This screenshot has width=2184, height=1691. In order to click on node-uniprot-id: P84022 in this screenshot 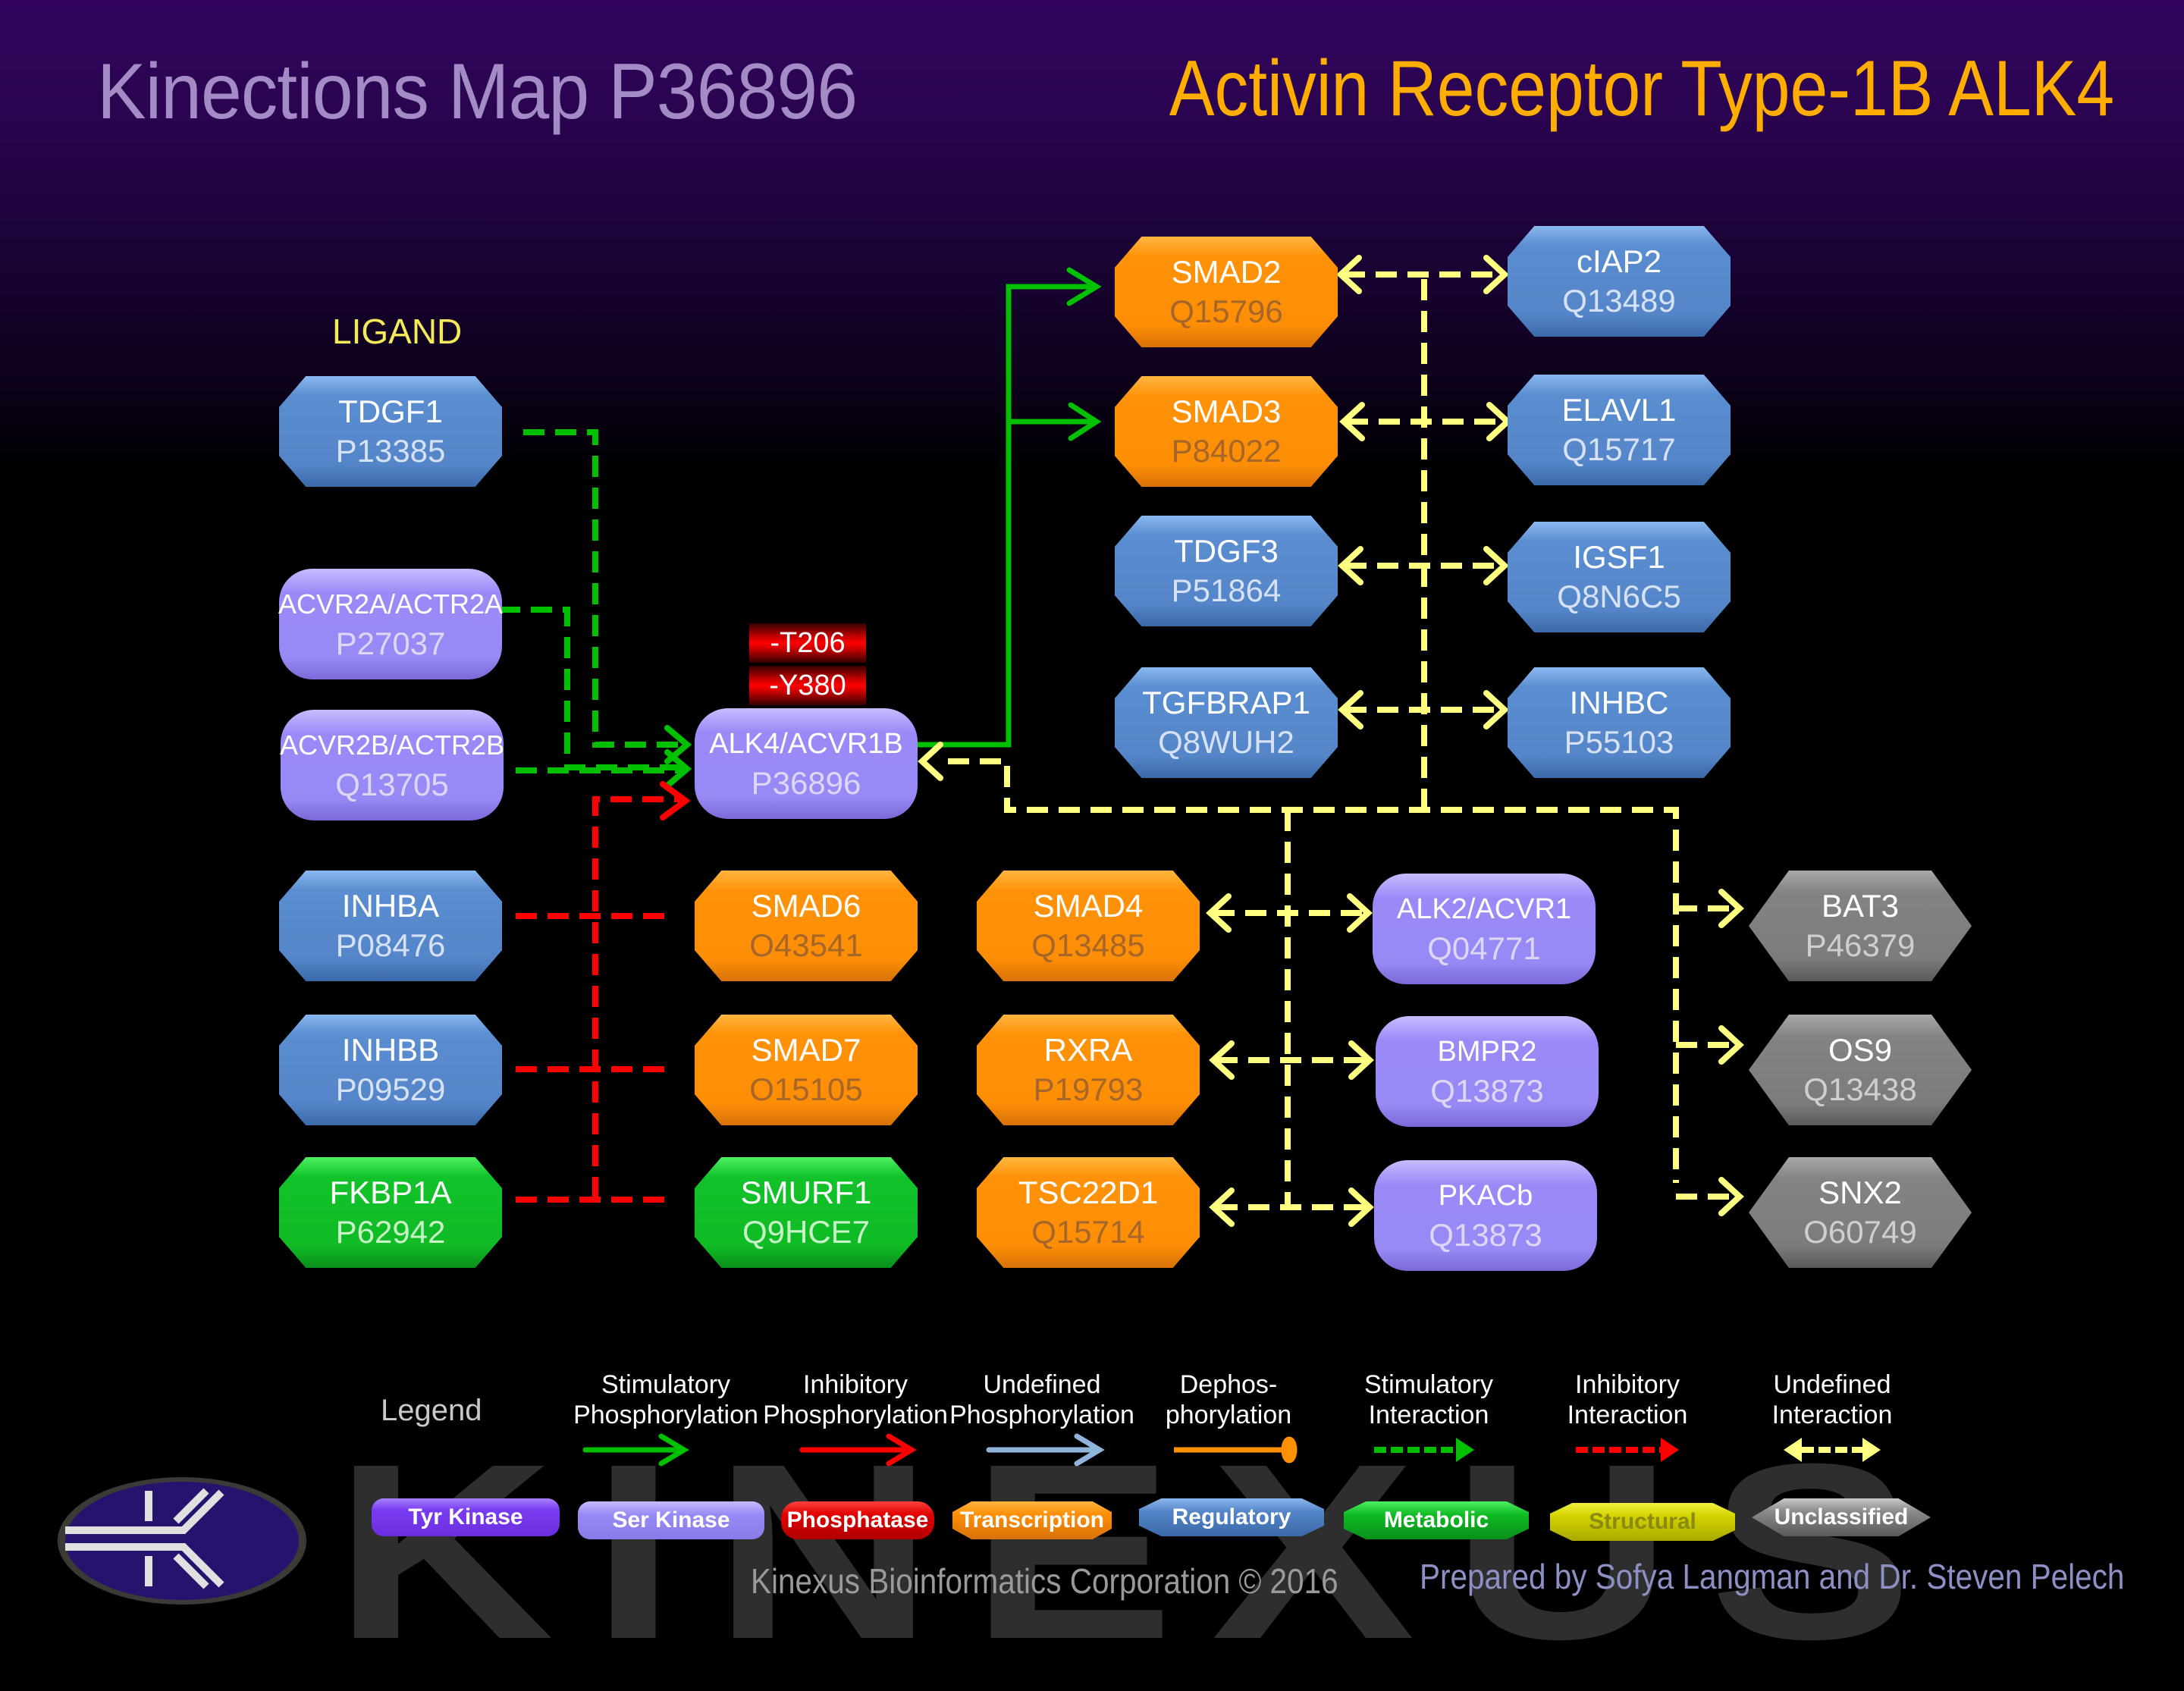, I will do `click(1226, 451)`.